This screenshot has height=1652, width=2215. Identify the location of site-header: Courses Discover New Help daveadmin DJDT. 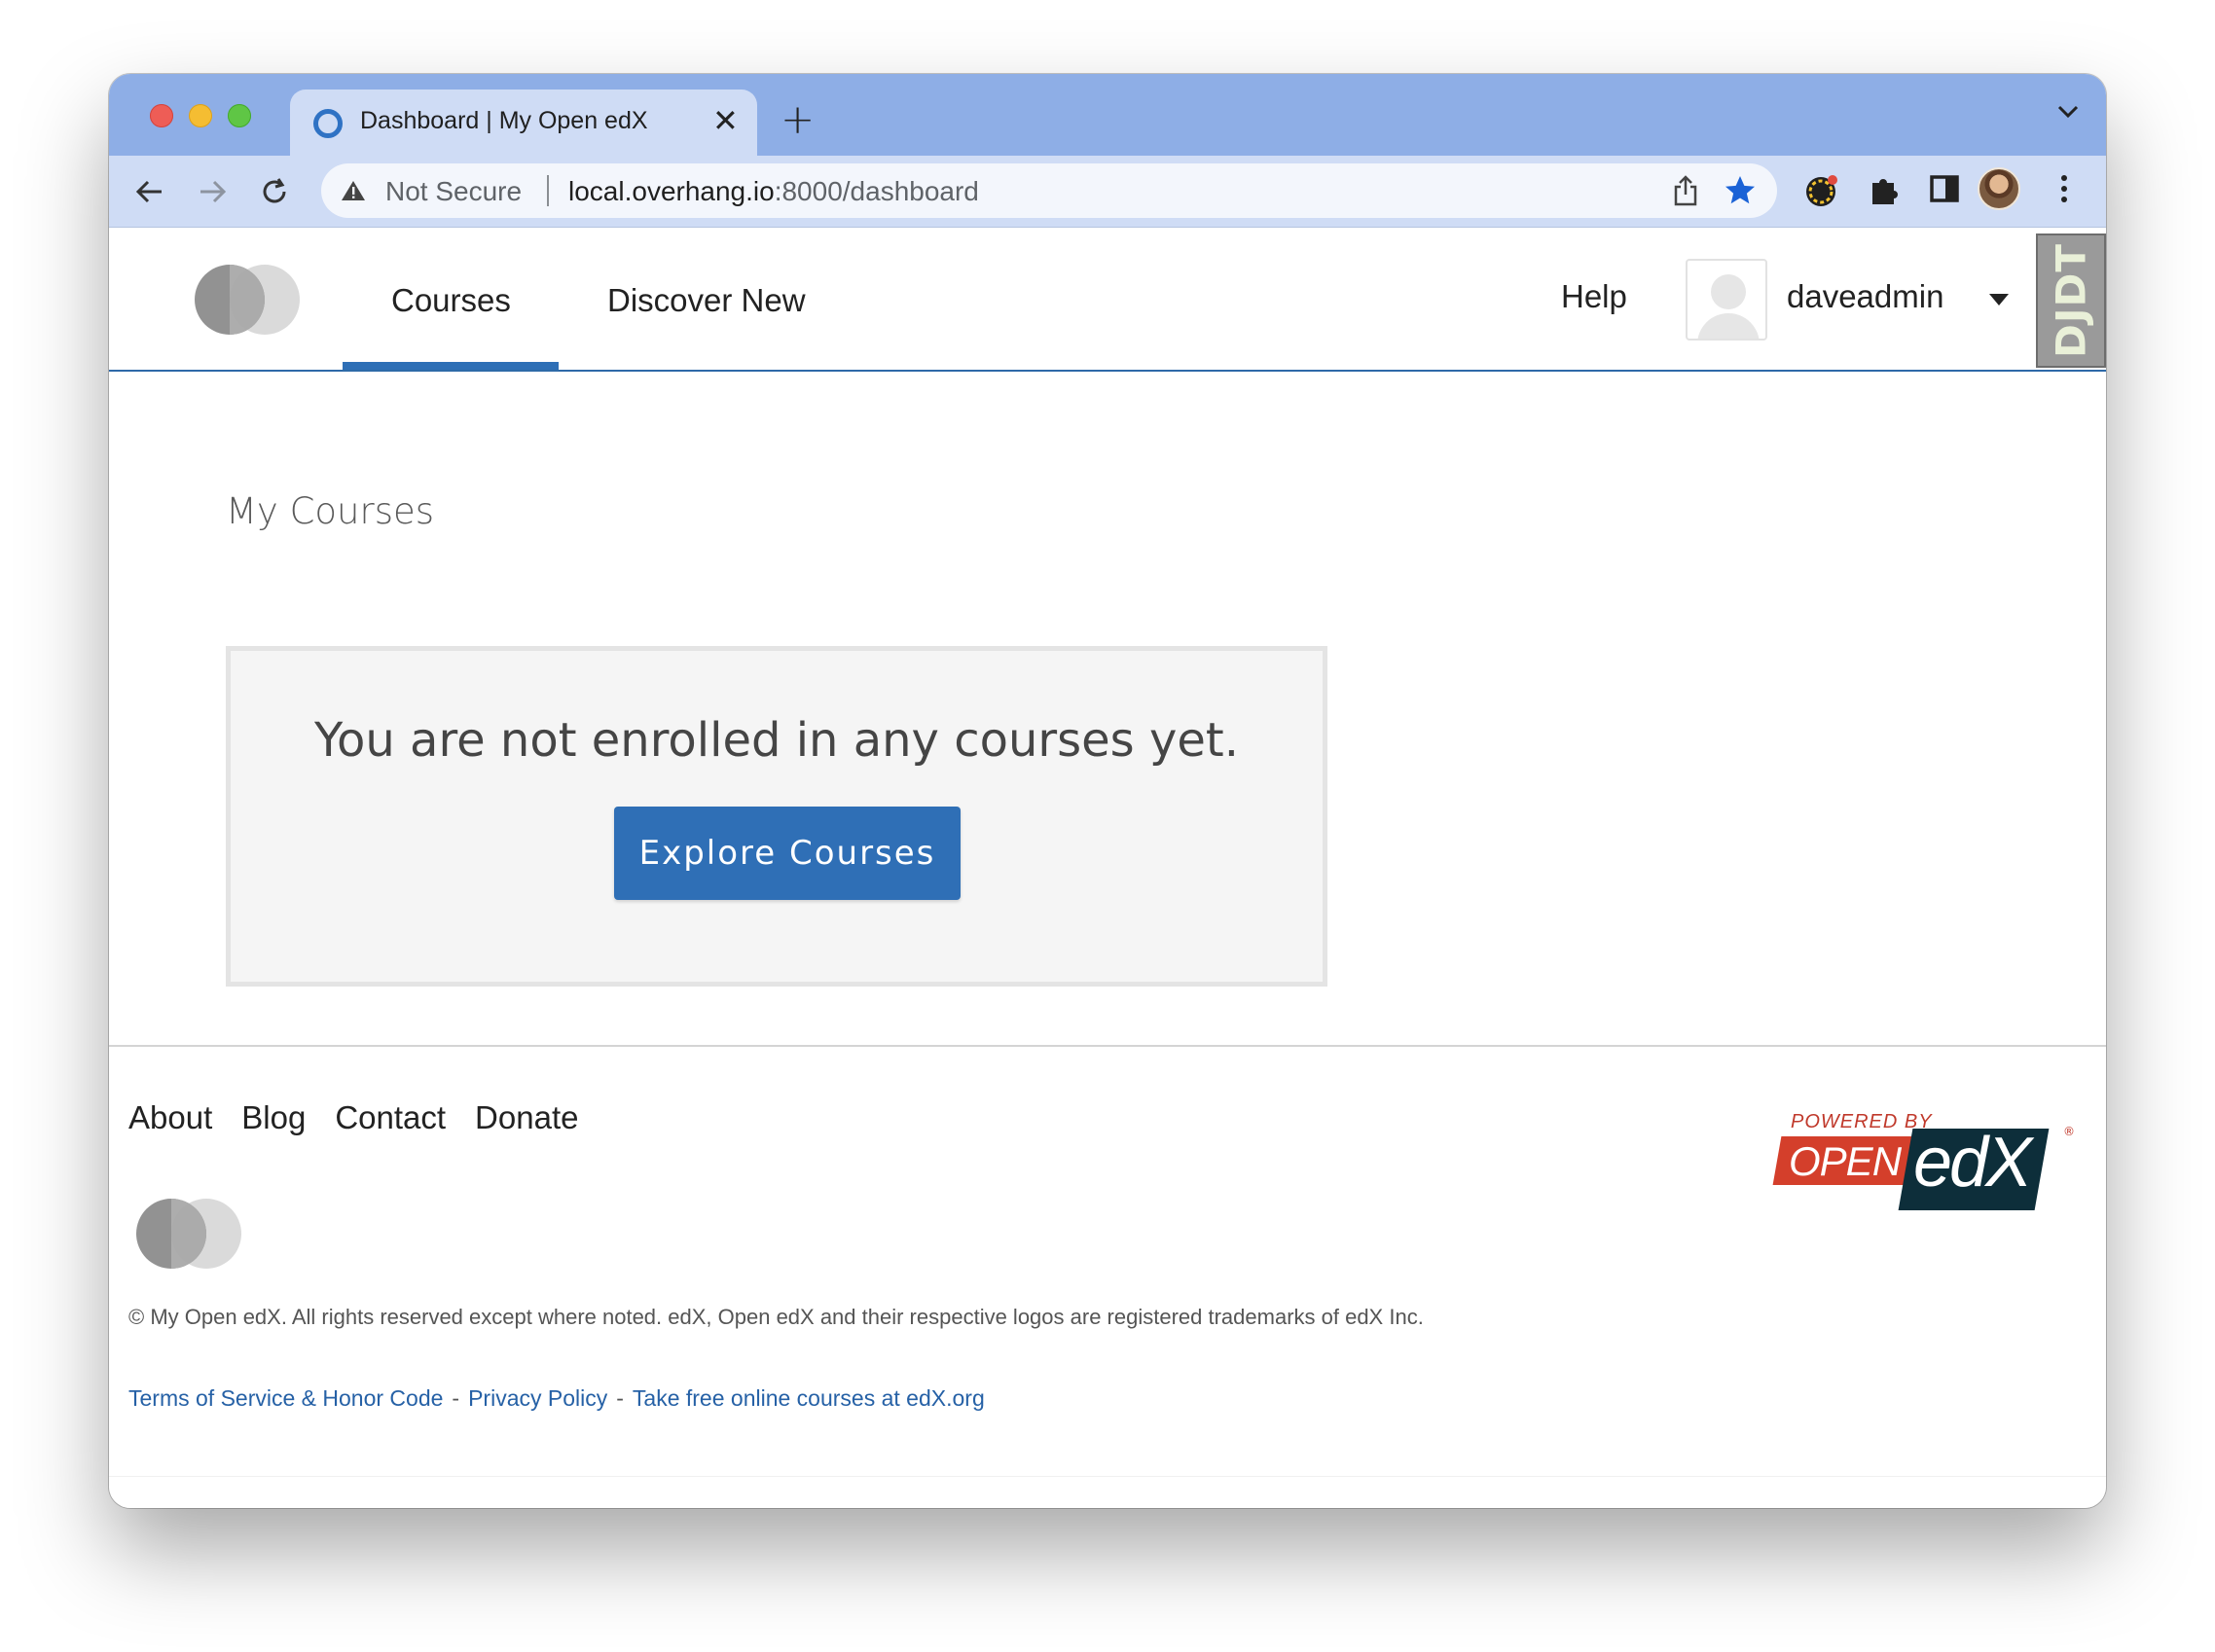
(1107, 300).